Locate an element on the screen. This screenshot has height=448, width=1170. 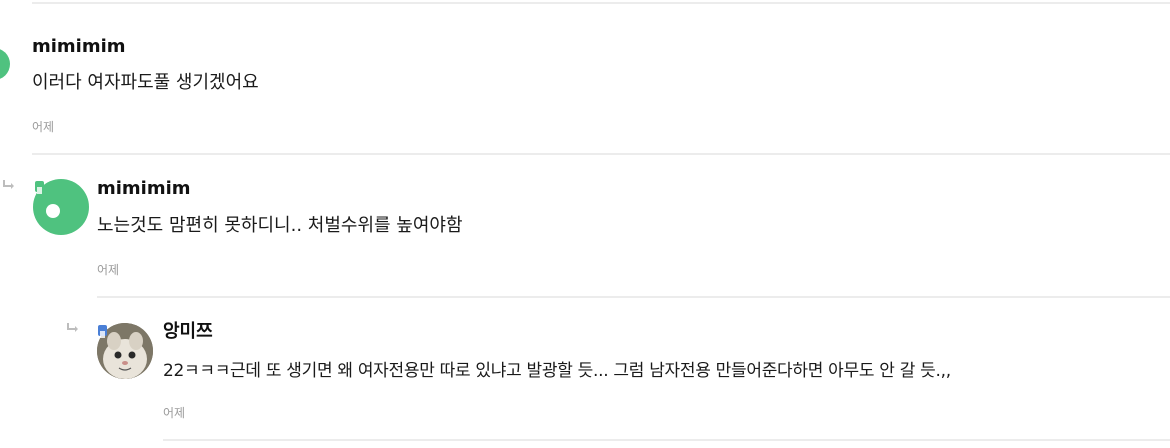
avatar is located at coordinates (5, 64).